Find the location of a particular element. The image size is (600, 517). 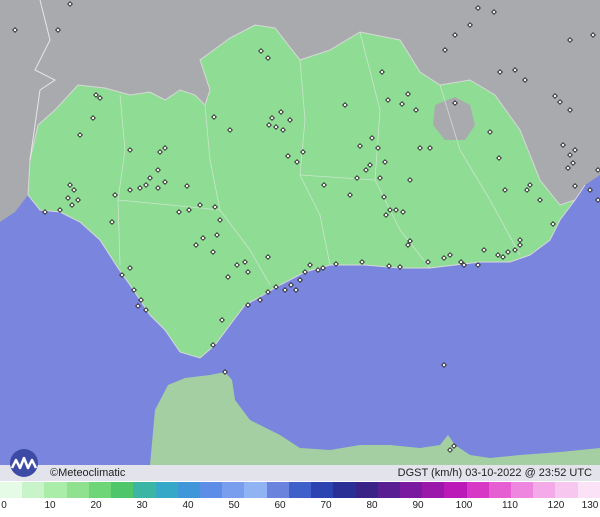

legend-tick: 30 is located at coordinates (142, 505).